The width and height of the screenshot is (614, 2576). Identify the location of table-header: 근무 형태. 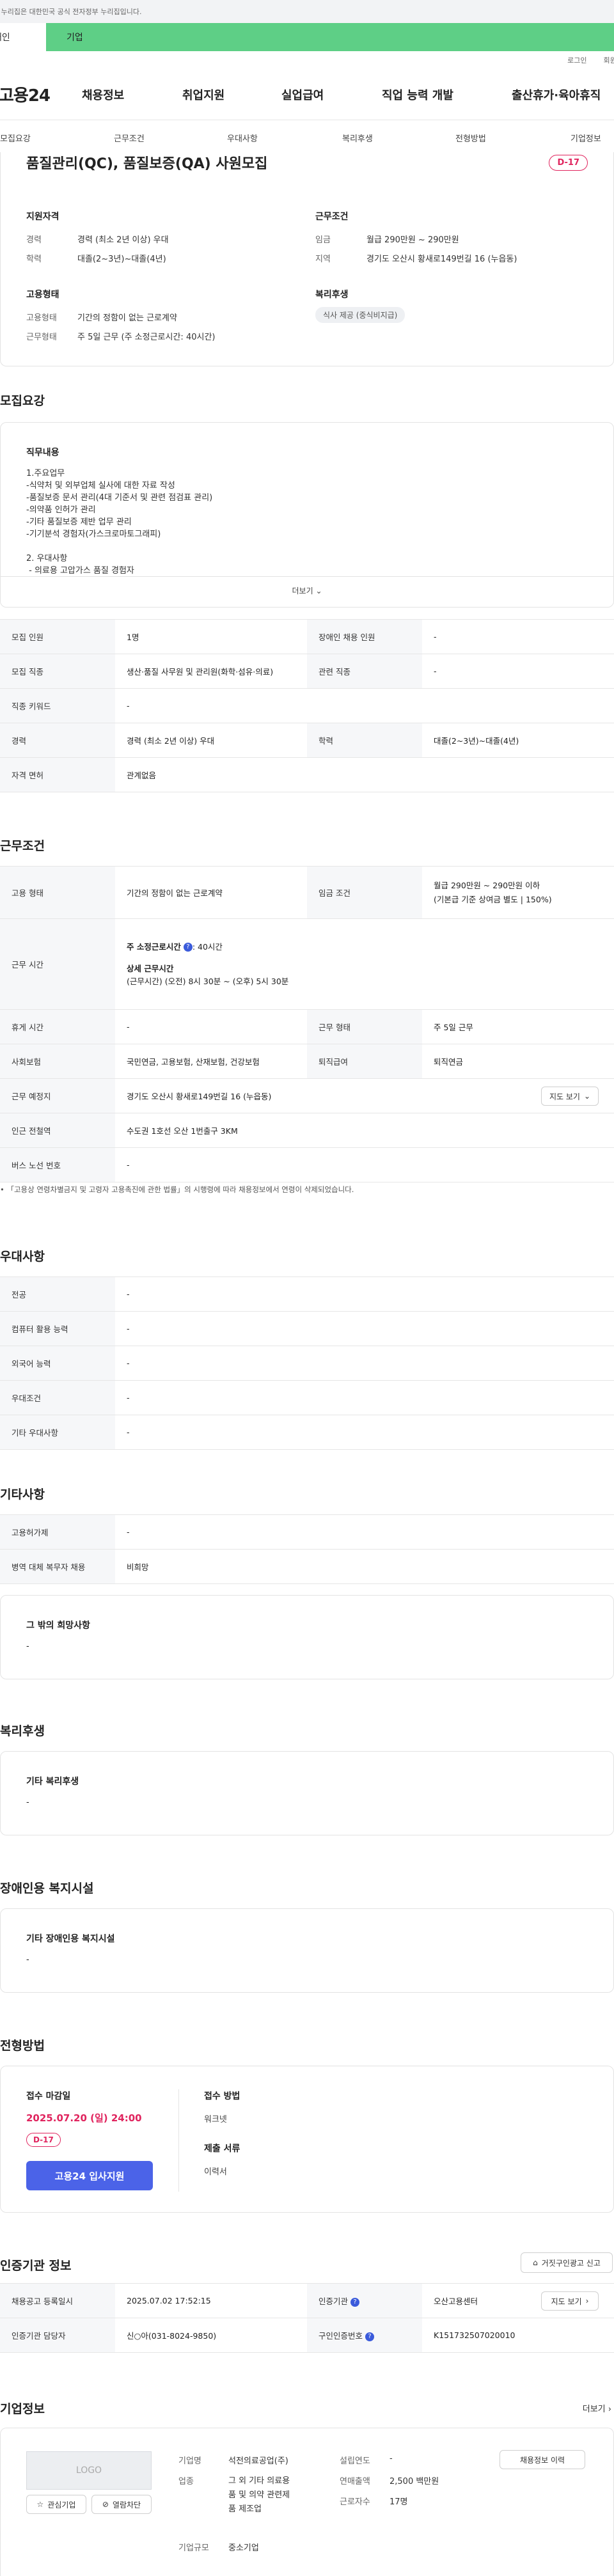
(364, 1026).